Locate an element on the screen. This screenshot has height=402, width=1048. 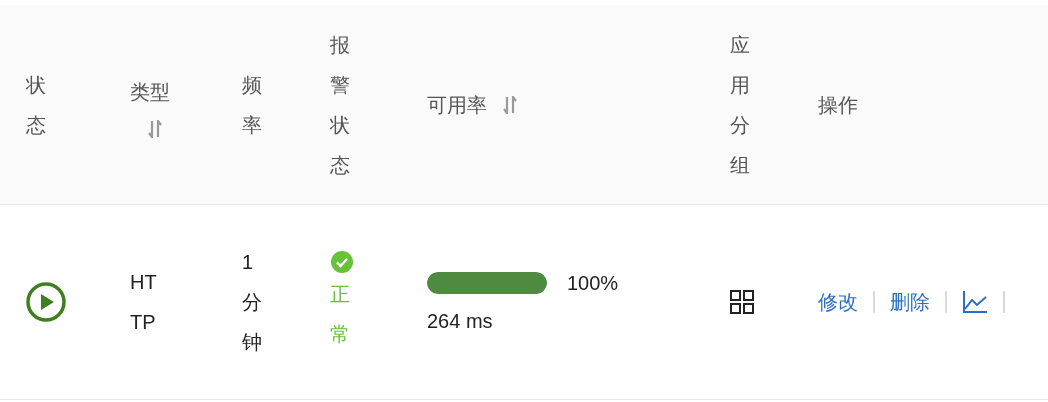
frequency-cell-text: 1分钟 is located at coordinates (252, 302).